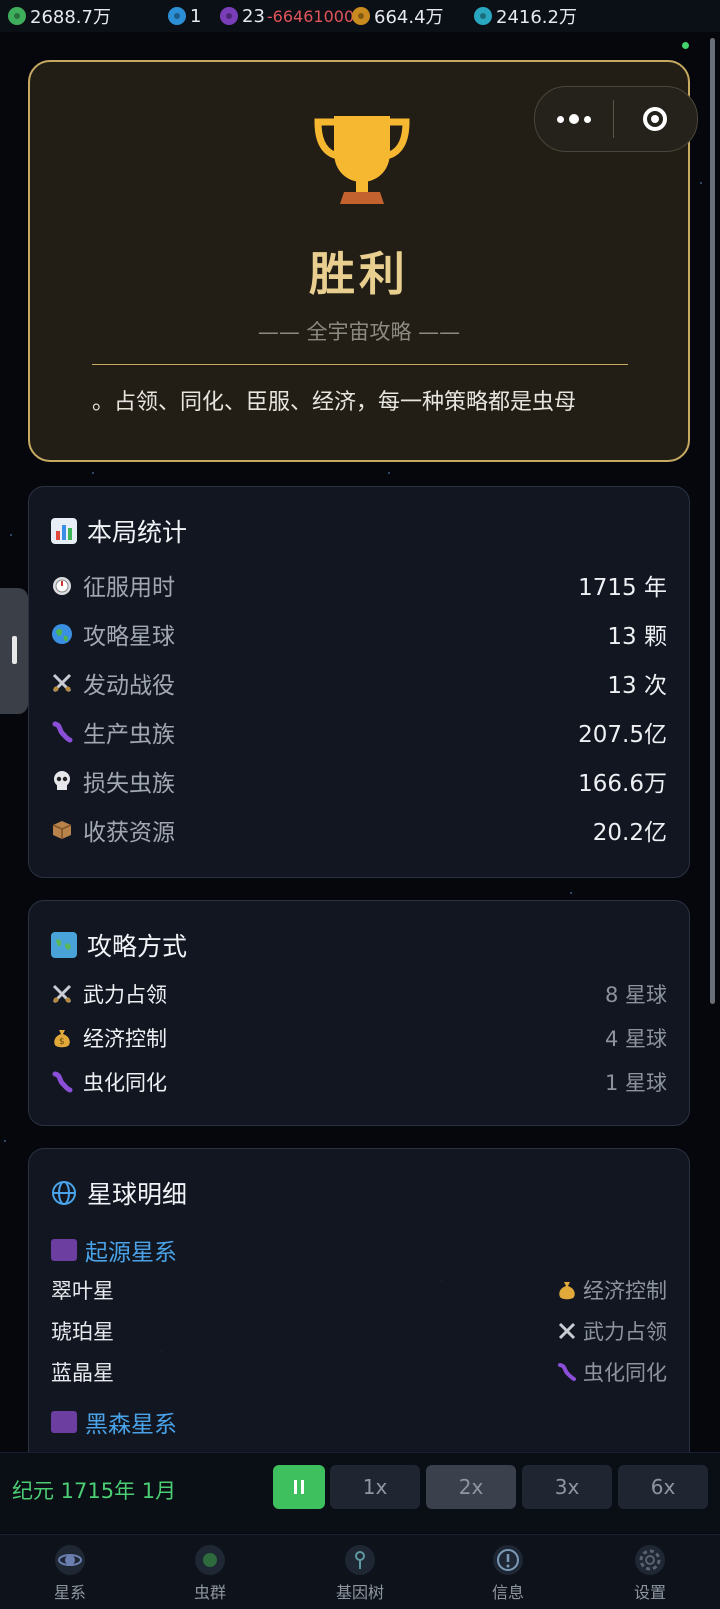 This screenshot has height=1609, width=720. I want to click on stat-value: 20.2亿, so click(629, 833).